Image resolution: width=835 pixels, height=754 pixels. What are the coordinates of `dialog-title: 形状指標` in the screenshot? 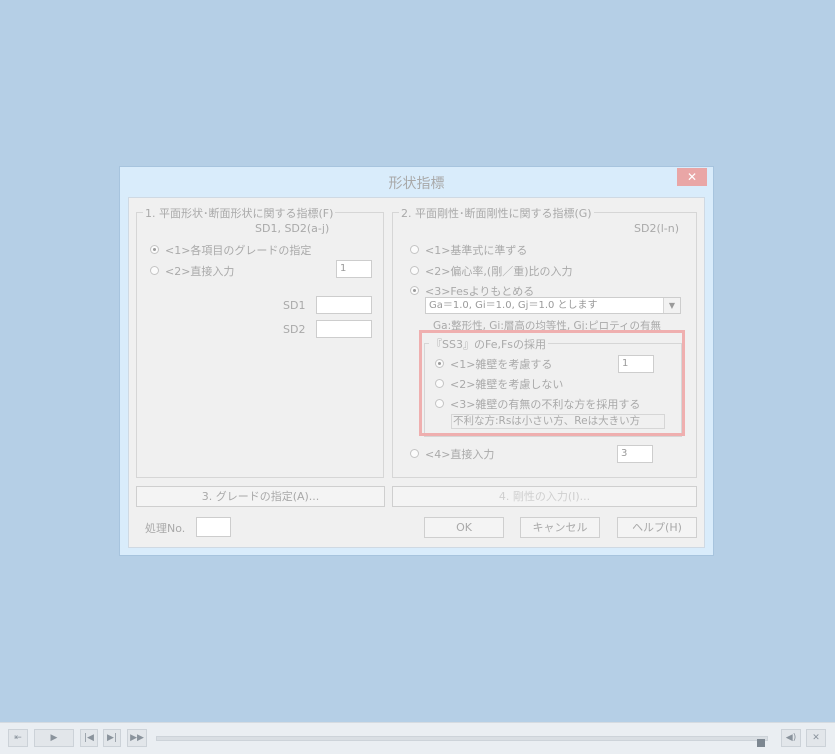 It's located at (416, 184).